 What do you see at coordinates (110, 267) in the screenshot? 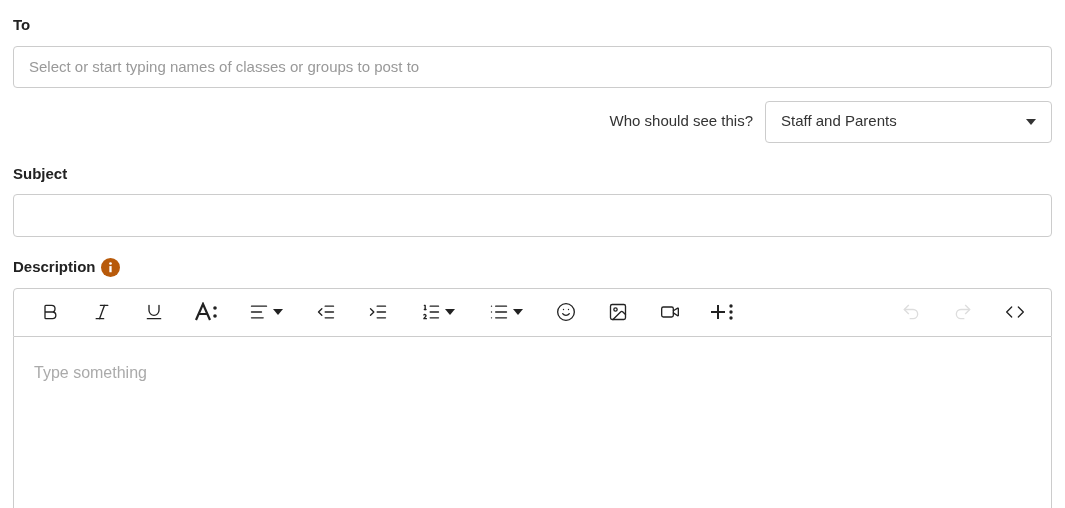
I see `info-icon` at bounding box center [110, 267].